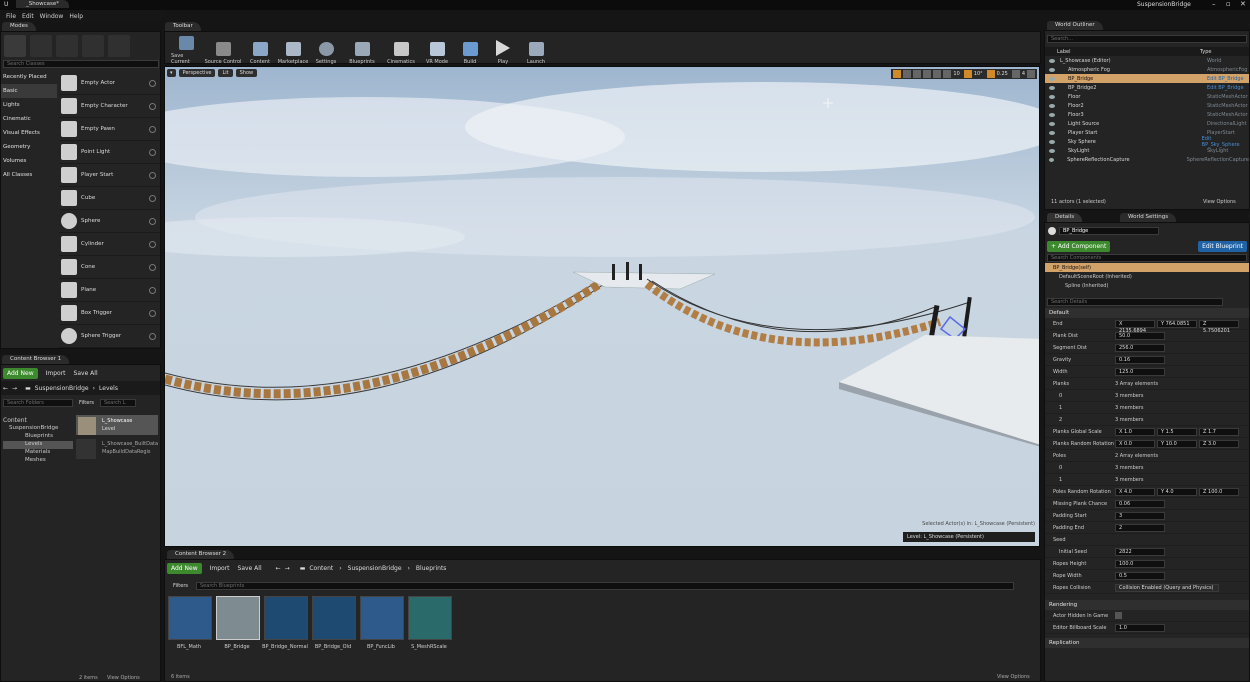  Describe the element at coordinates (246, 73) in the screenshot. I see `show-button: Show` at that location.